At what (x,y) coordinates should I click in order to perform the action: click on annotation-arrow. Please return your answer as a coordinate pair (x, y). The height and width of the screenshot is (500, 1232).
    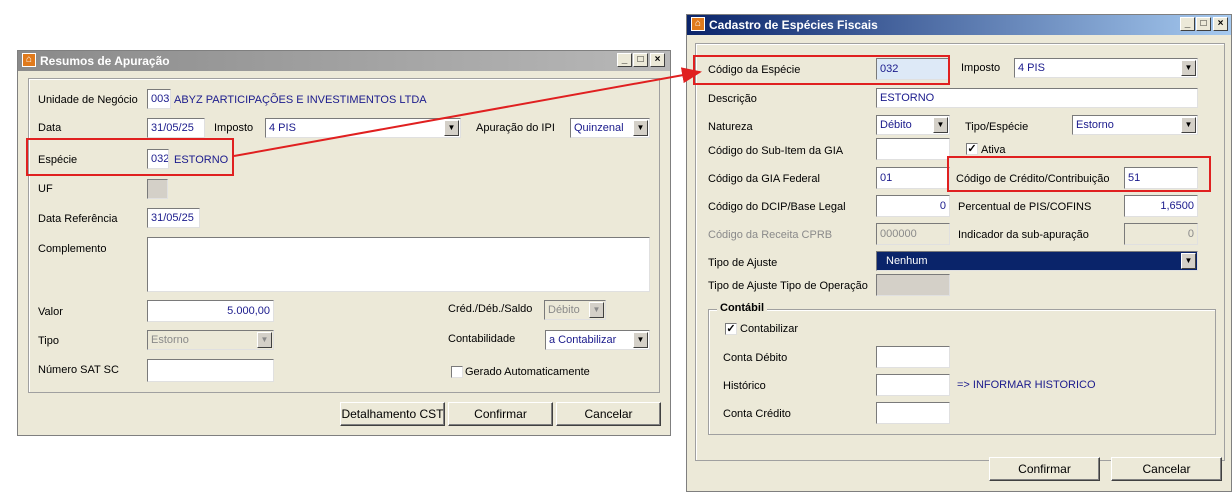
    Looking at the image, I should click on (467, 112).